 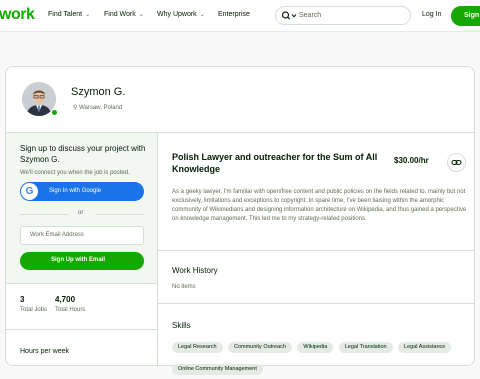 What do you see at coordinates (184, 287) in the screenshot?
I see `work-history-empty: No items` at bounding box center [184, 287].